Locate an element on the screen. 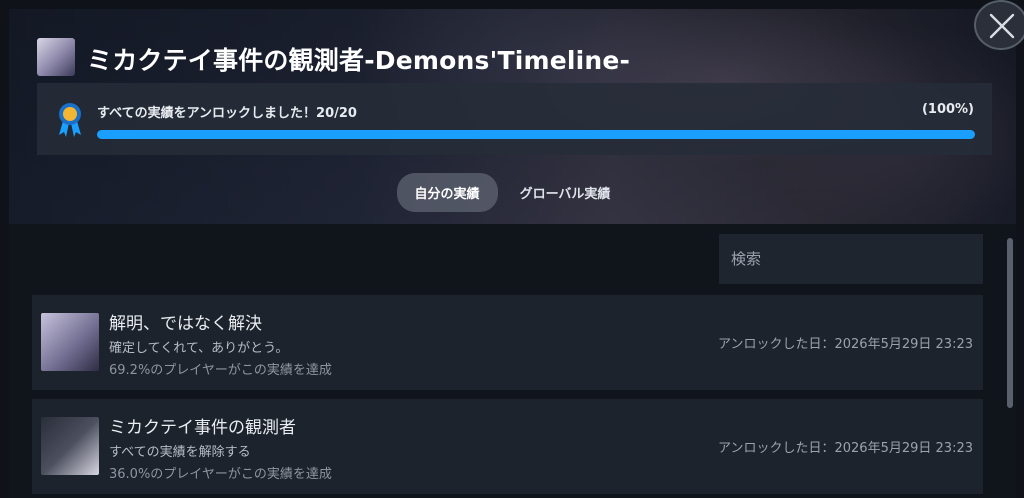 The height and width of the screenshot is (498, 1024). achievement-global-percent: 36.0%のプレイヤーがこの実績を達成 is located at coordinates (220, 474).